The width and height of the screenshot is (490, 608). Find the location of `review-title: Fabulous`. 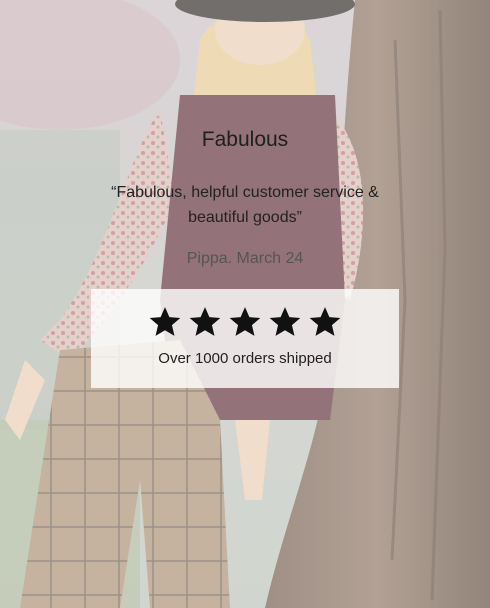

review-title: Fabulous is located at coordinates (245, 139).